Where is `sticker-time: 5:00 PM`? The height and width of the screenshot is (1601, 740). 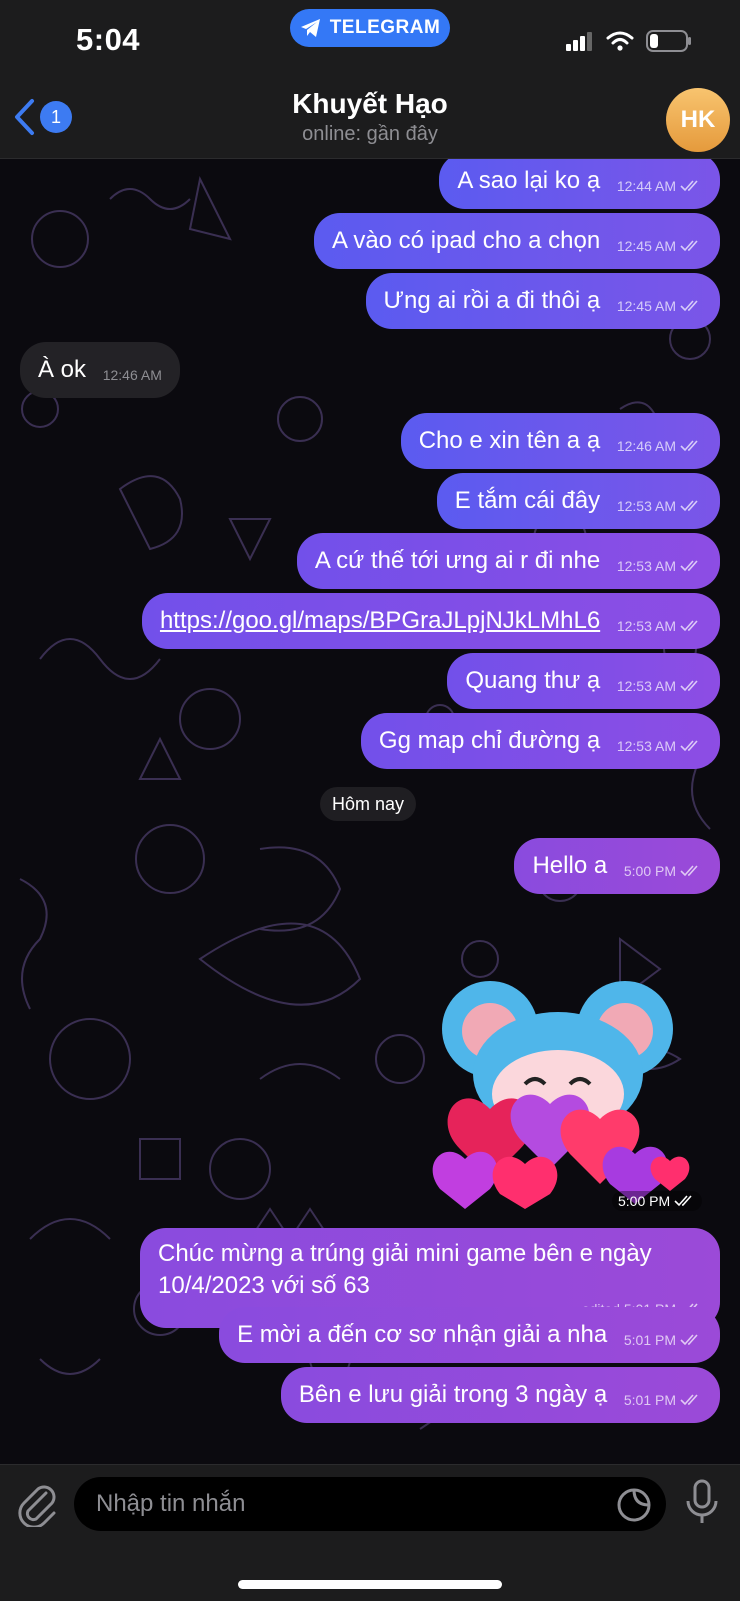 sticker-time: 5:00 PM is located at coordinates (644, 1201).